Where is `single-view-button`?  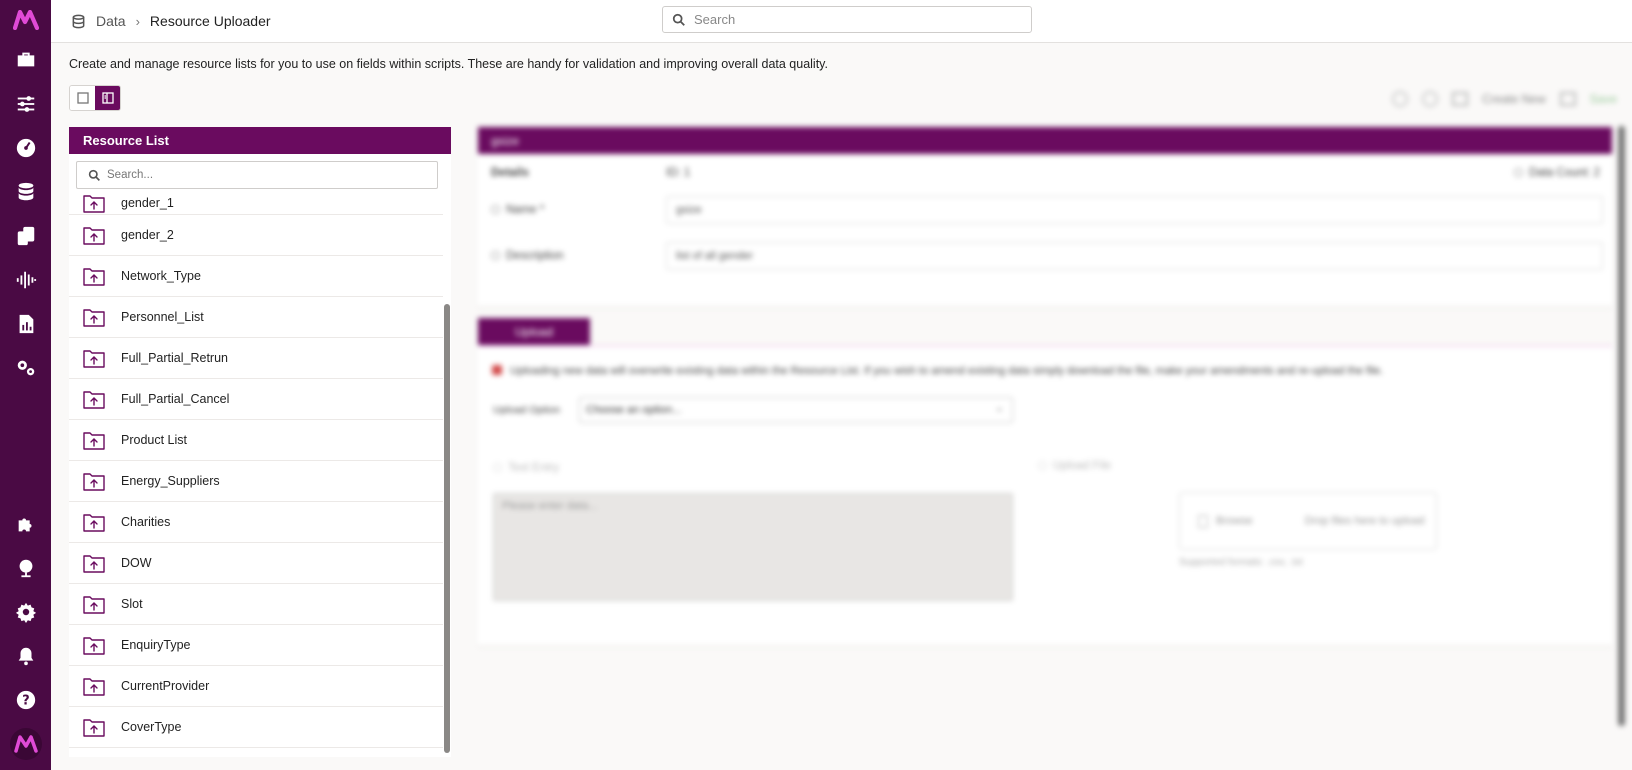 single-view-button is located at coordinates (82, 98).